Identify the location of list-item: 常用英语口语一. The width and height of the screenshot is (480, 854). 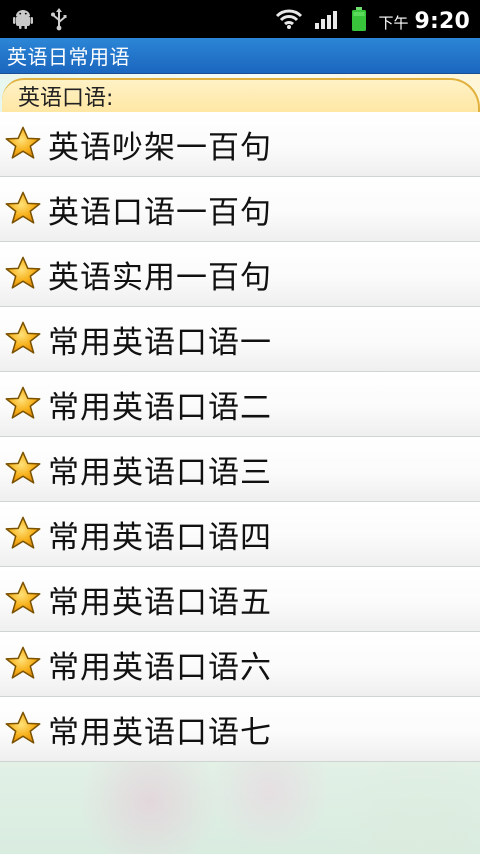
(240, 339).